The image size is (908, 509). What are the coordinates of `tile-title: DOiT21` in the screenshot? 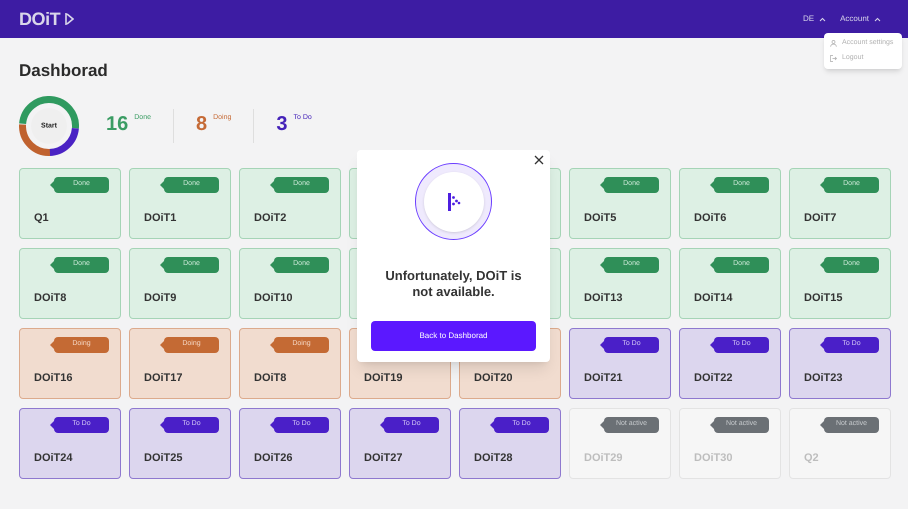 It's located at (603, 378).